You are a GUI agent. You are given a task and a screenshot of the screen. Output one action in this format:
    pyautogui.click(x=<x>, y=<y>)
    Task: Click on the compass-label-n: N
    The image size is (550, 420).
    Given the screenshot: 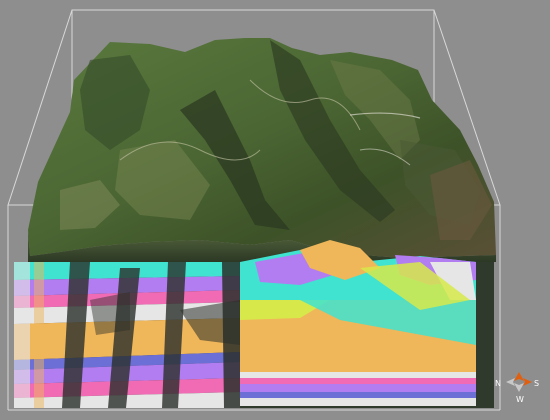 What is the action you would take?
    pyautogui.click(x=498, y=383)
    